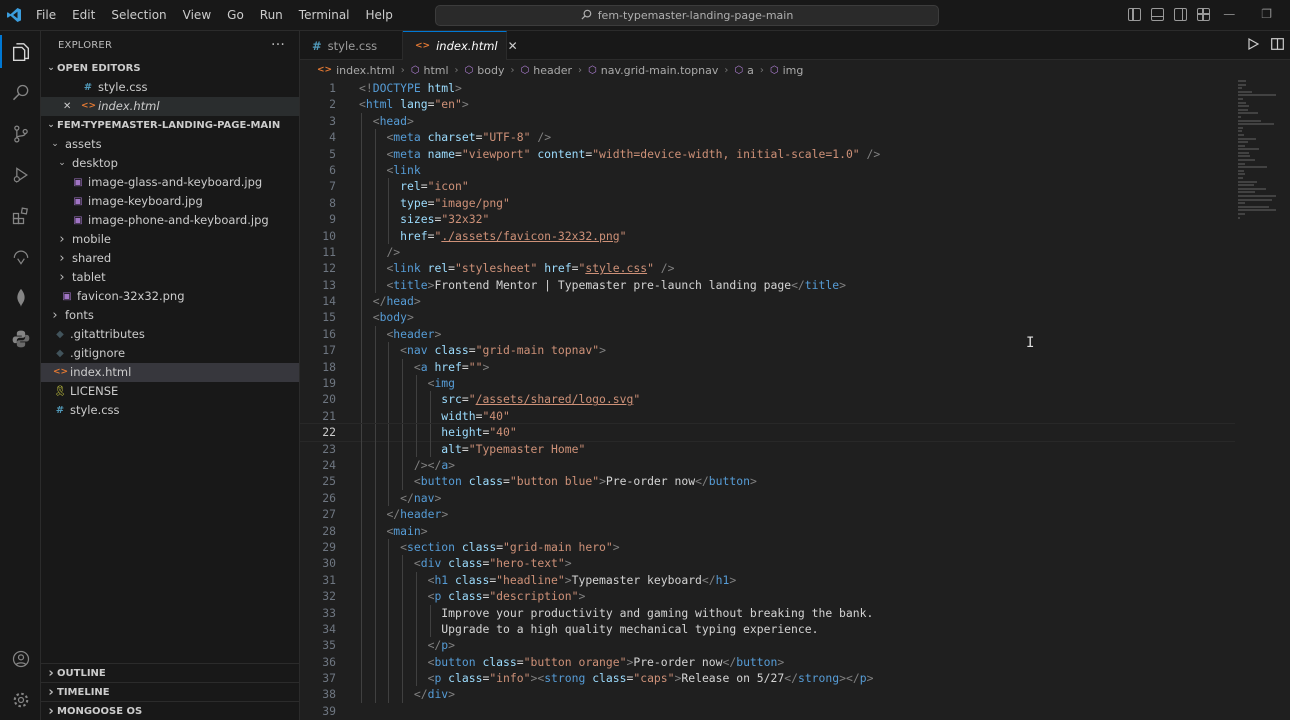 This screenshot has width=1290, height=720. I want to click on code-line: 39, so click(767, 711).